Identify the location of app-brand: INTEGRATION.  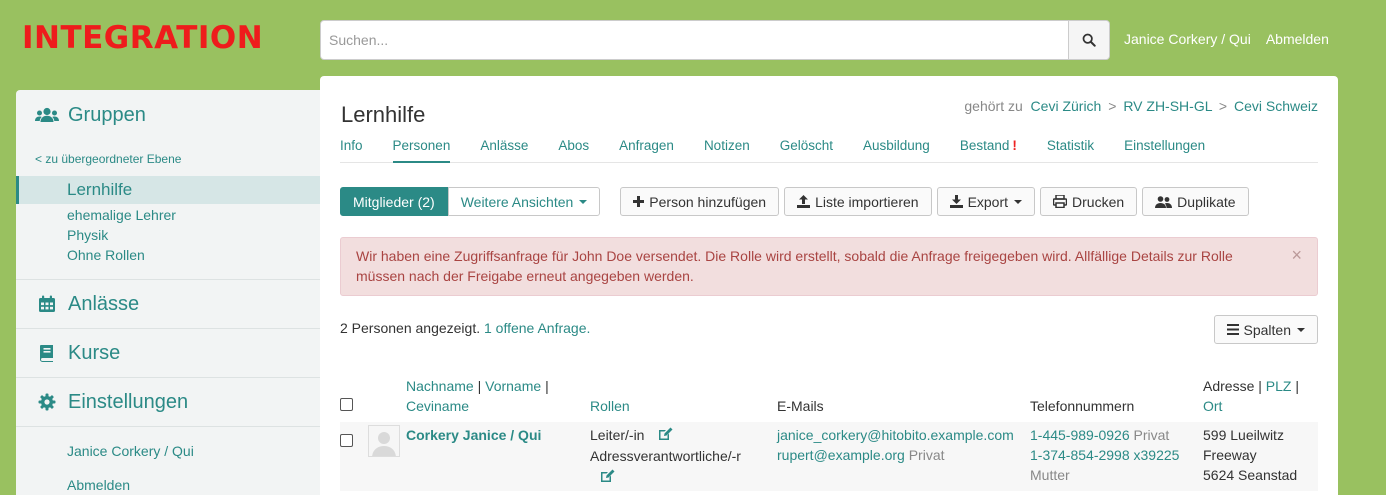
(142, 38).